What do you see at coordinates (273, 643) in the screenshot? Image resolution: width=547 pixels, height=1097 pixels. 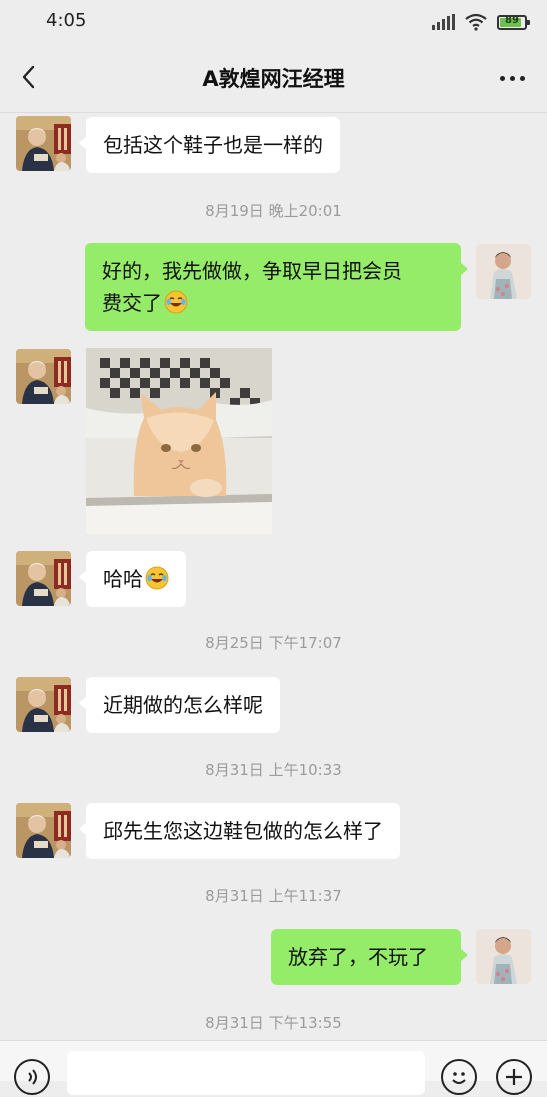 I see `timestamp: 8月25日 下午17:07` at bounding box center [273, 643].